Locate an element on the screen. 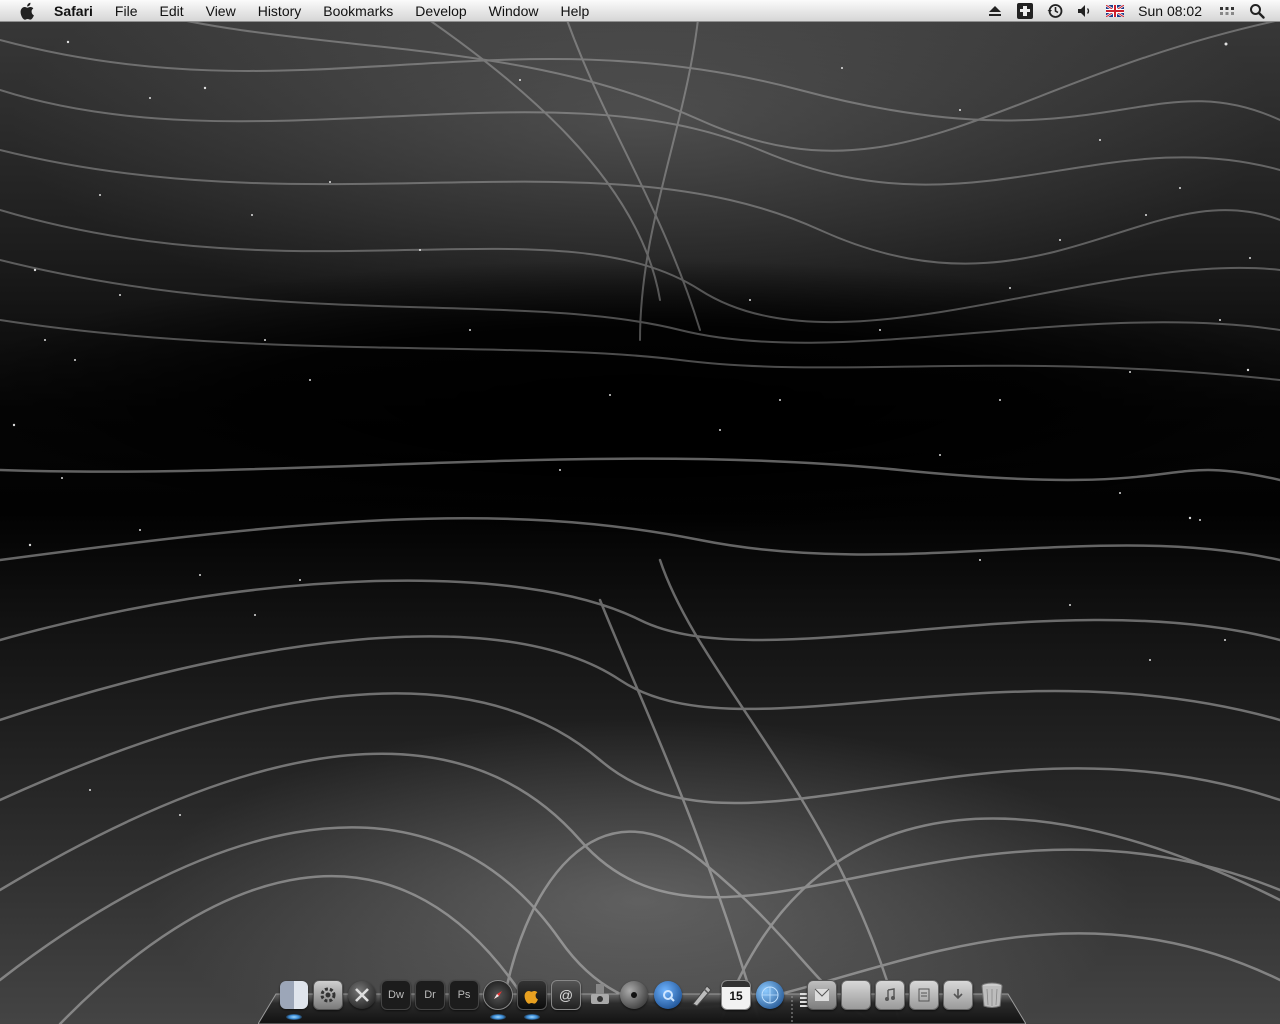 The image size is (1280, 1024). inspector-icon is located at coordinates (1025, 11).